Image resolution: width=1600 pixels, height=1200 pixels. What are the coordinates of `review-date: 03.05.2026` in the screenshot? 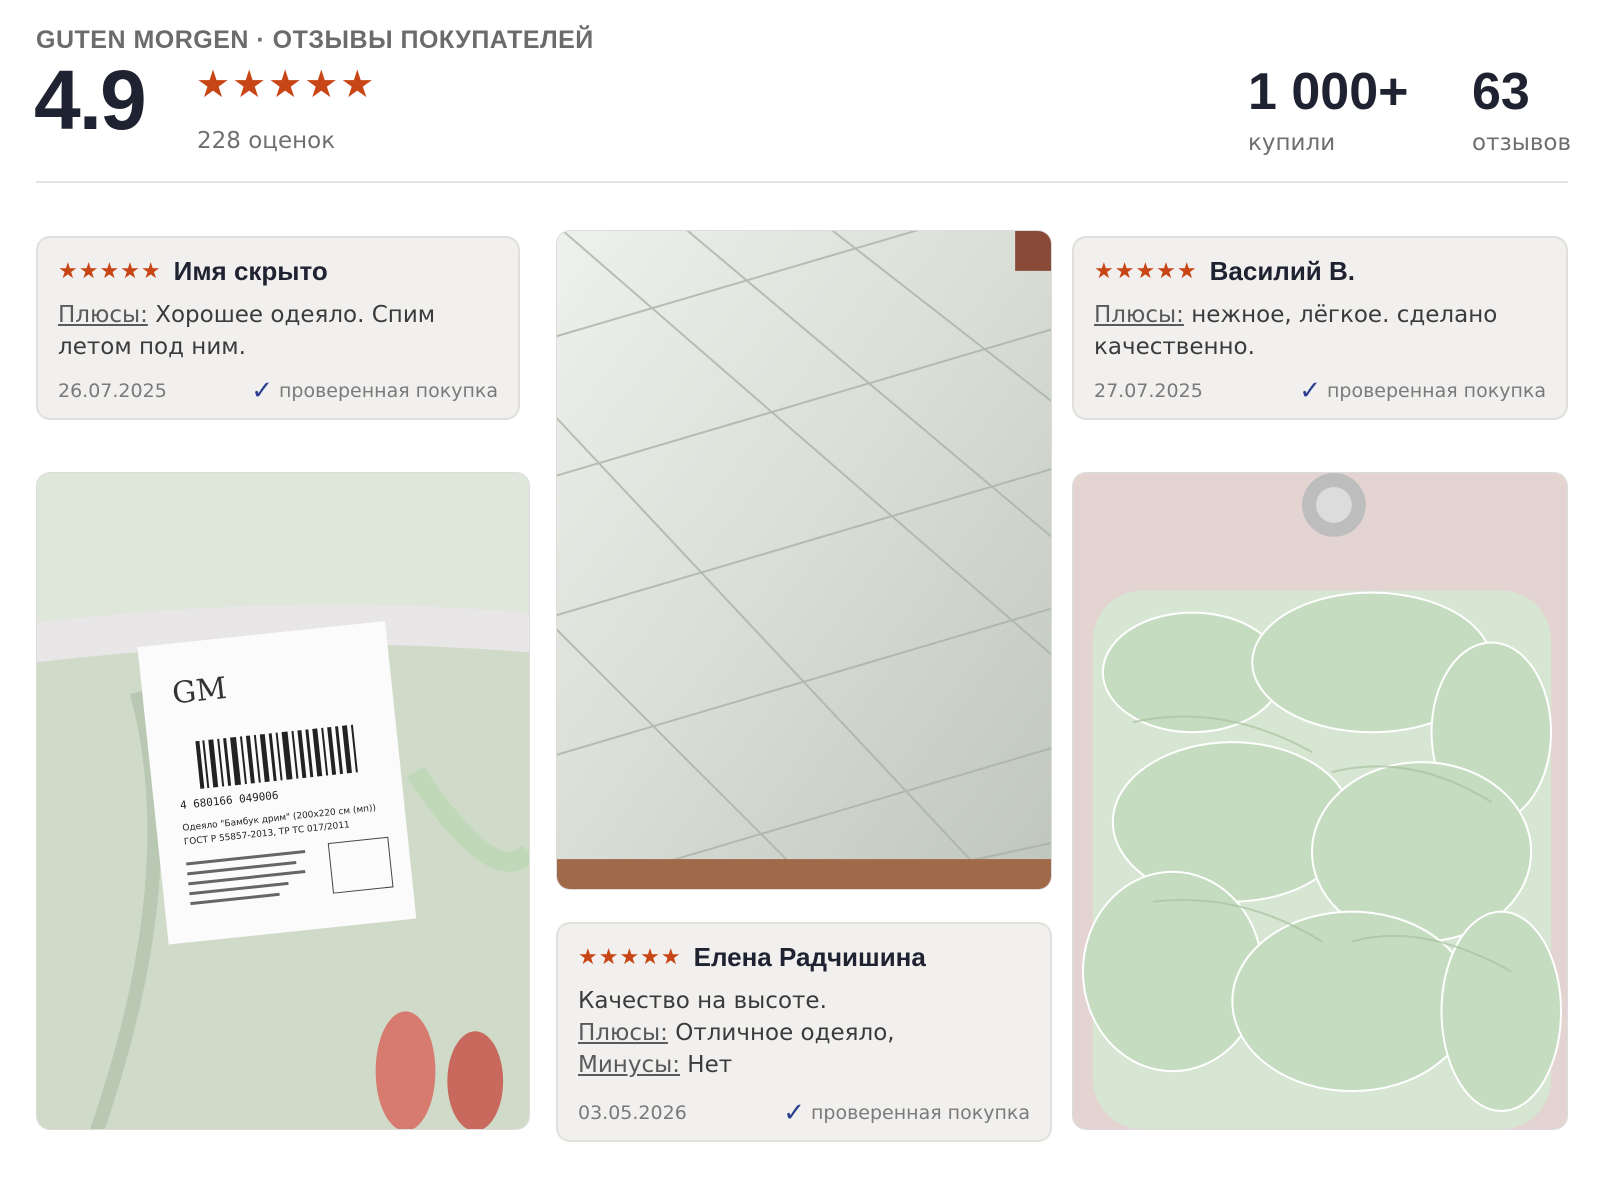 It's located at (632, 1113).